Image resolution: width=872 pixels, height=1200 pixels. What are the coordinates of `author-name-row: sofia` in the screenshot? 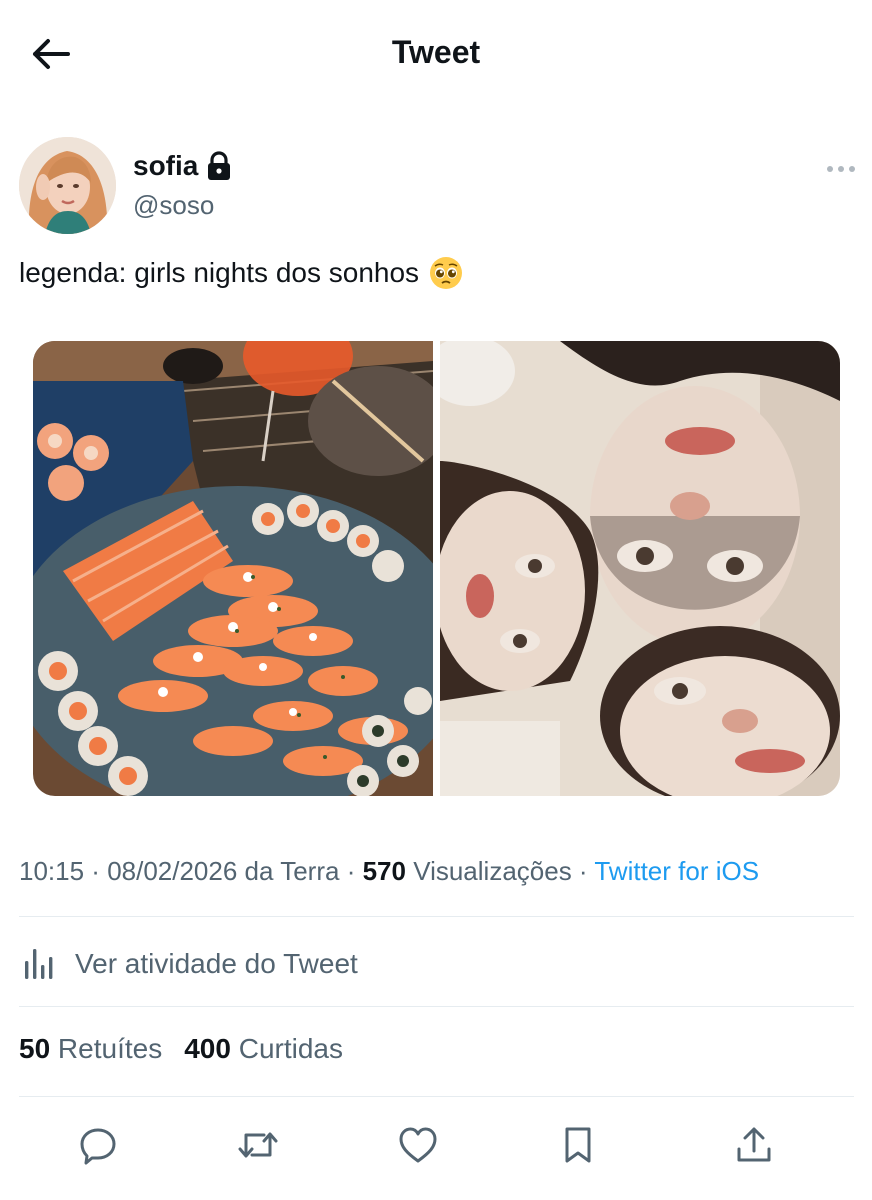 It's located at (182, 166).